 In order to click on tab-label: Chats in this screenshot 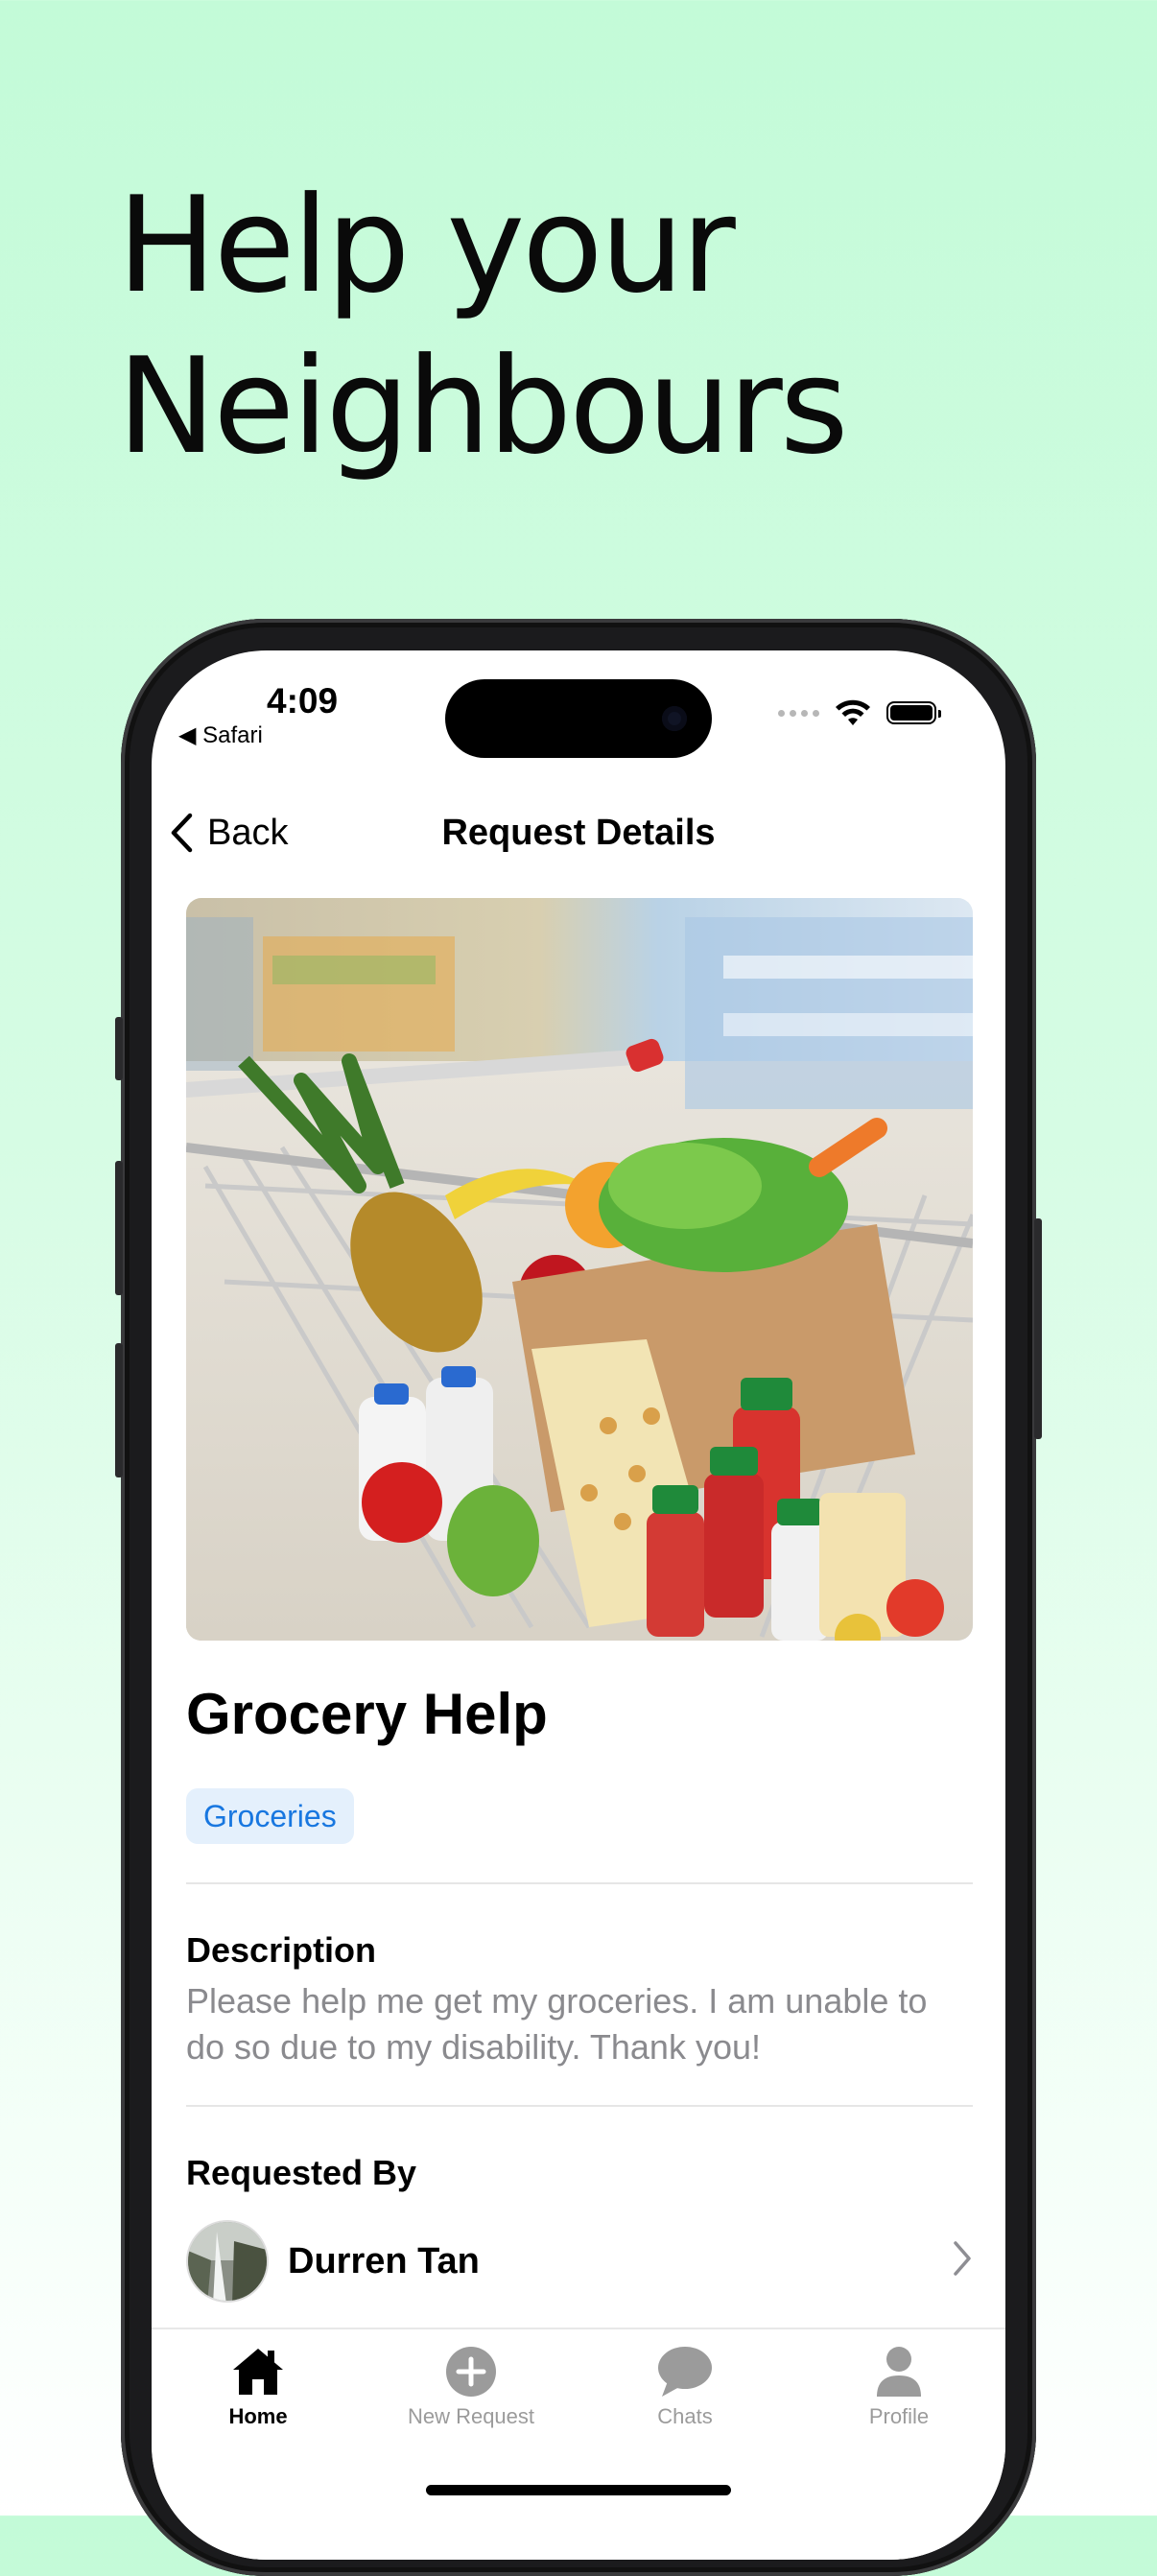, I will do `click(685, 2416)`.